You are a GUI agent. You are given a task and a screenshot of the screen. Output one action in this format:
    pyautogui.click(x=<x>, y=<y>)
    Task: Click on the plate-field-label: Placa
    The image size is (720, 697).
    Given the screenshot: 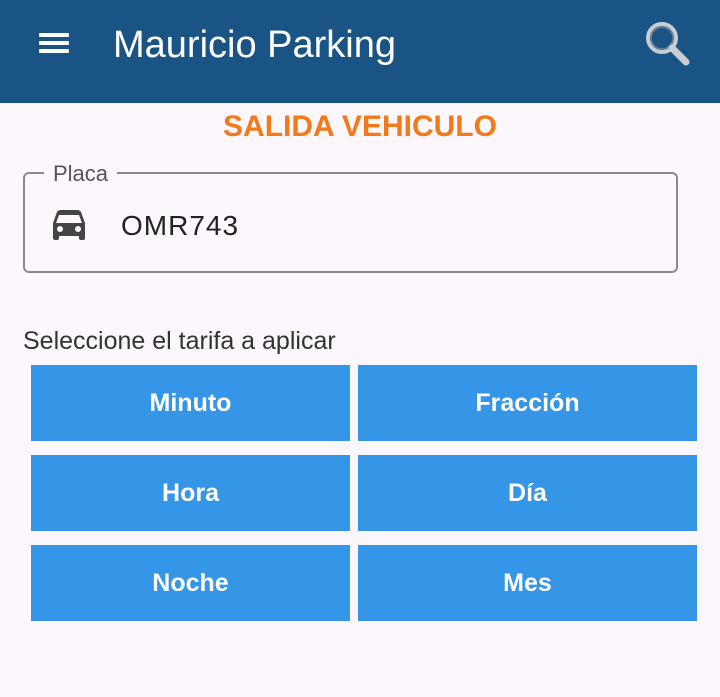 What is the action you would take?
    pyautogui.click(x=81, y=174)
    